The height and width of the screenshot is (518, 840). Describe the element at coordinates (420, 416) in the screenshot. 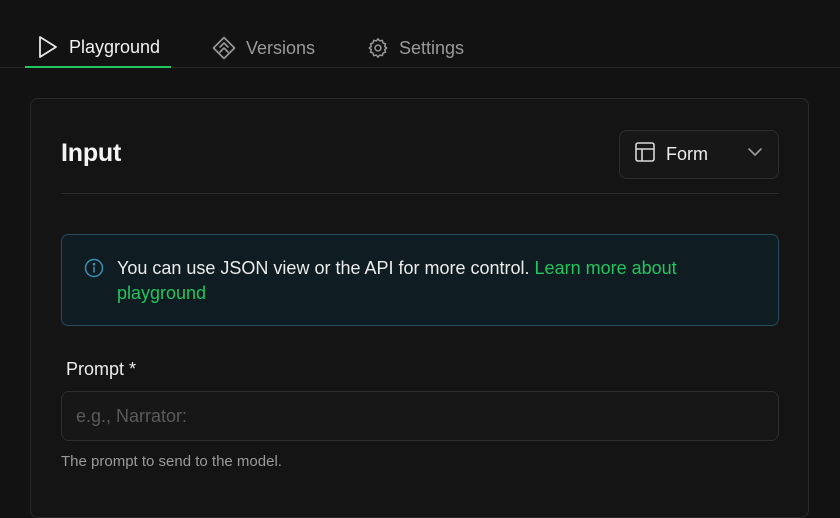

I see `prompt-input` at that location.